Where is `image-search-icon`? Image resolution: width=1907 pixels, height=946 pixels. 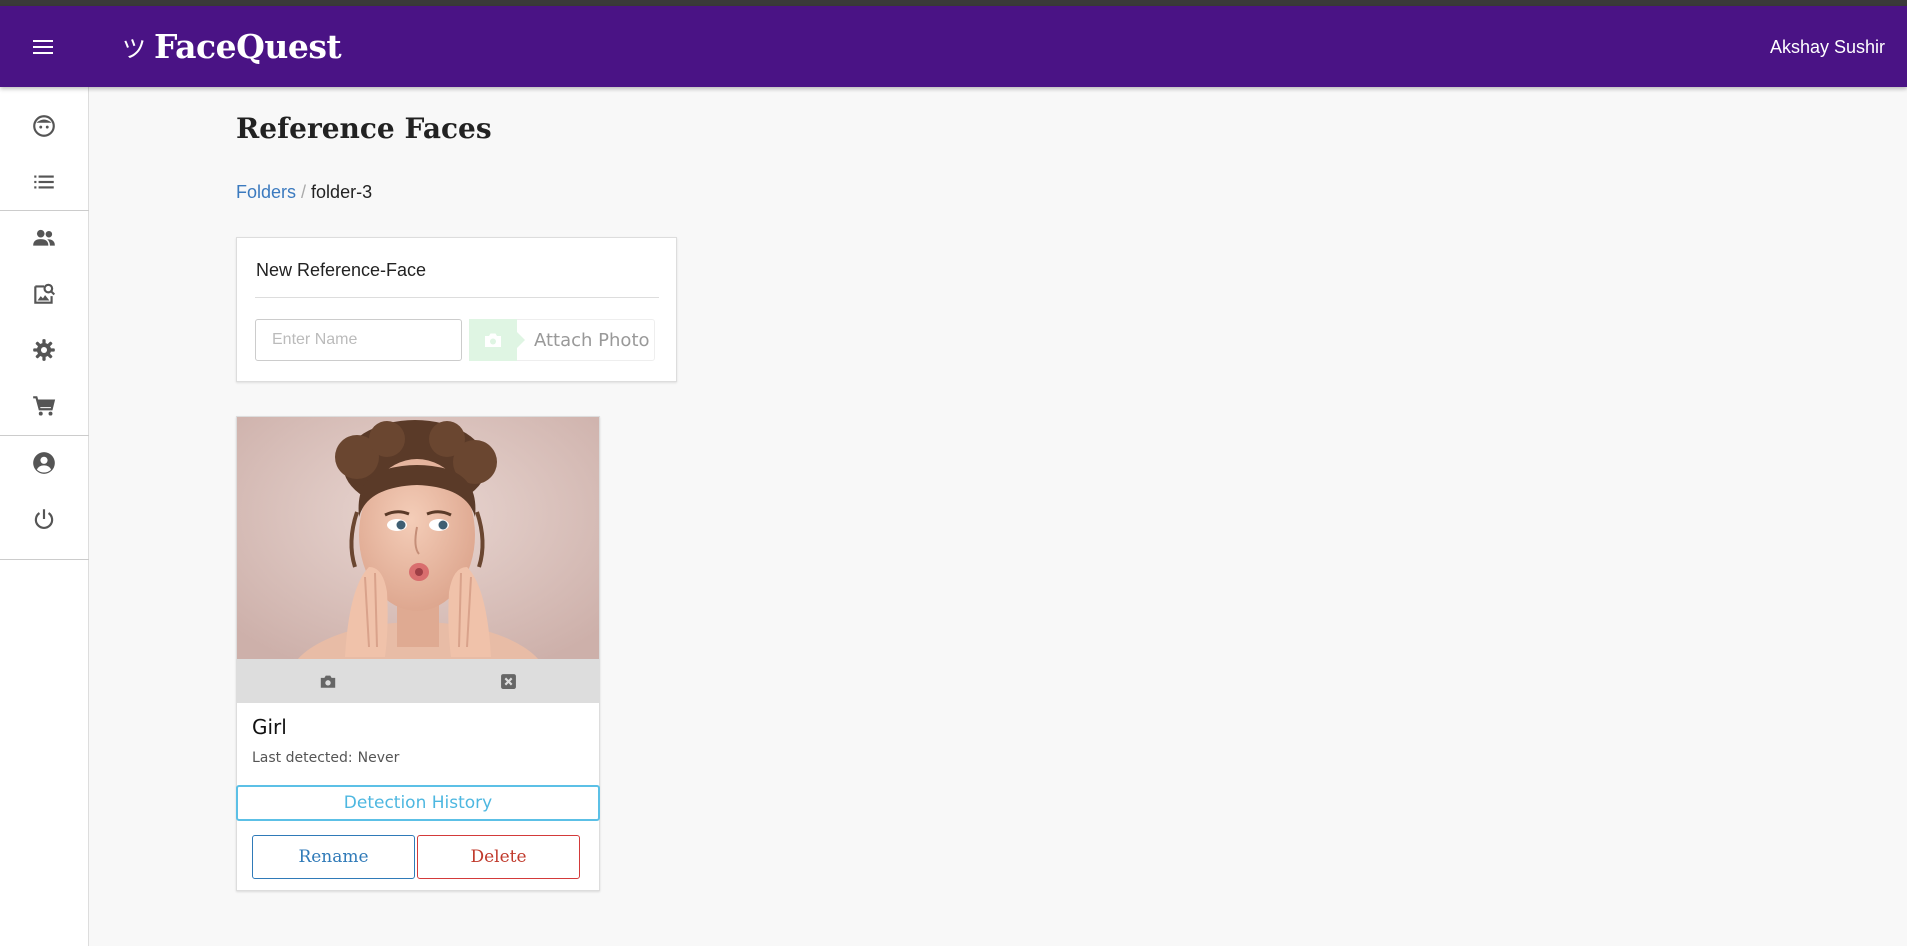 image-search-icon is located at coordinates (45, 293).